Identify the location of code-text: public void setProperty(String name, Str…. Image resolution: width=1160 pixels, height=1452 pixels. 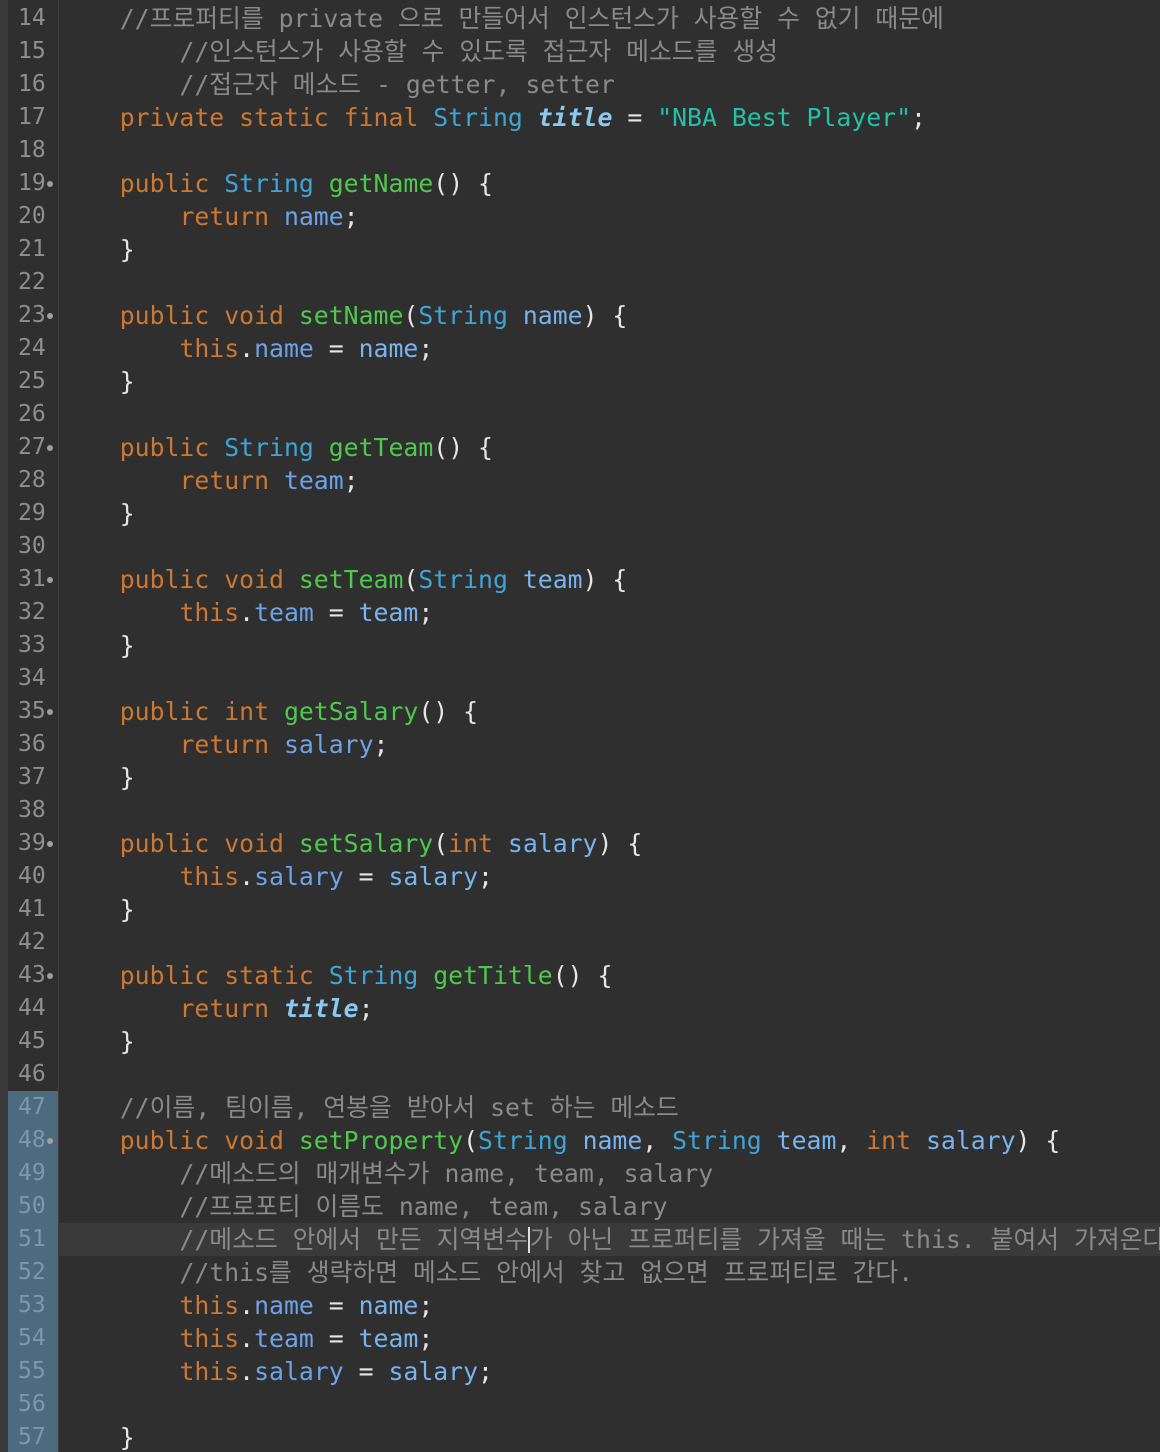
(560, 1140).